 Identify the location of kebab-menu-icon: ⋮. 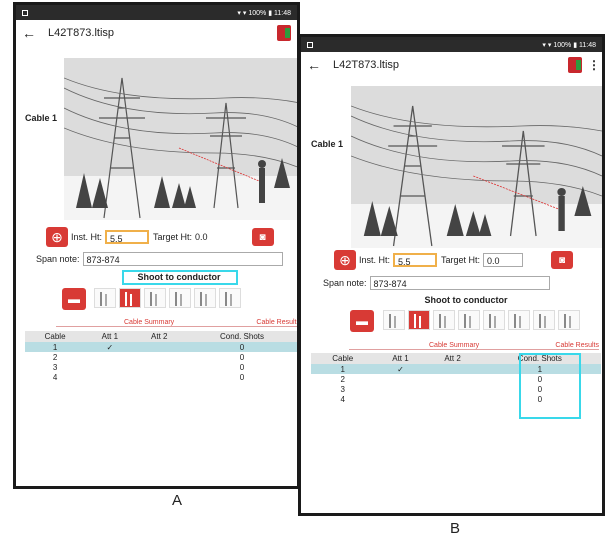
(594, 65).